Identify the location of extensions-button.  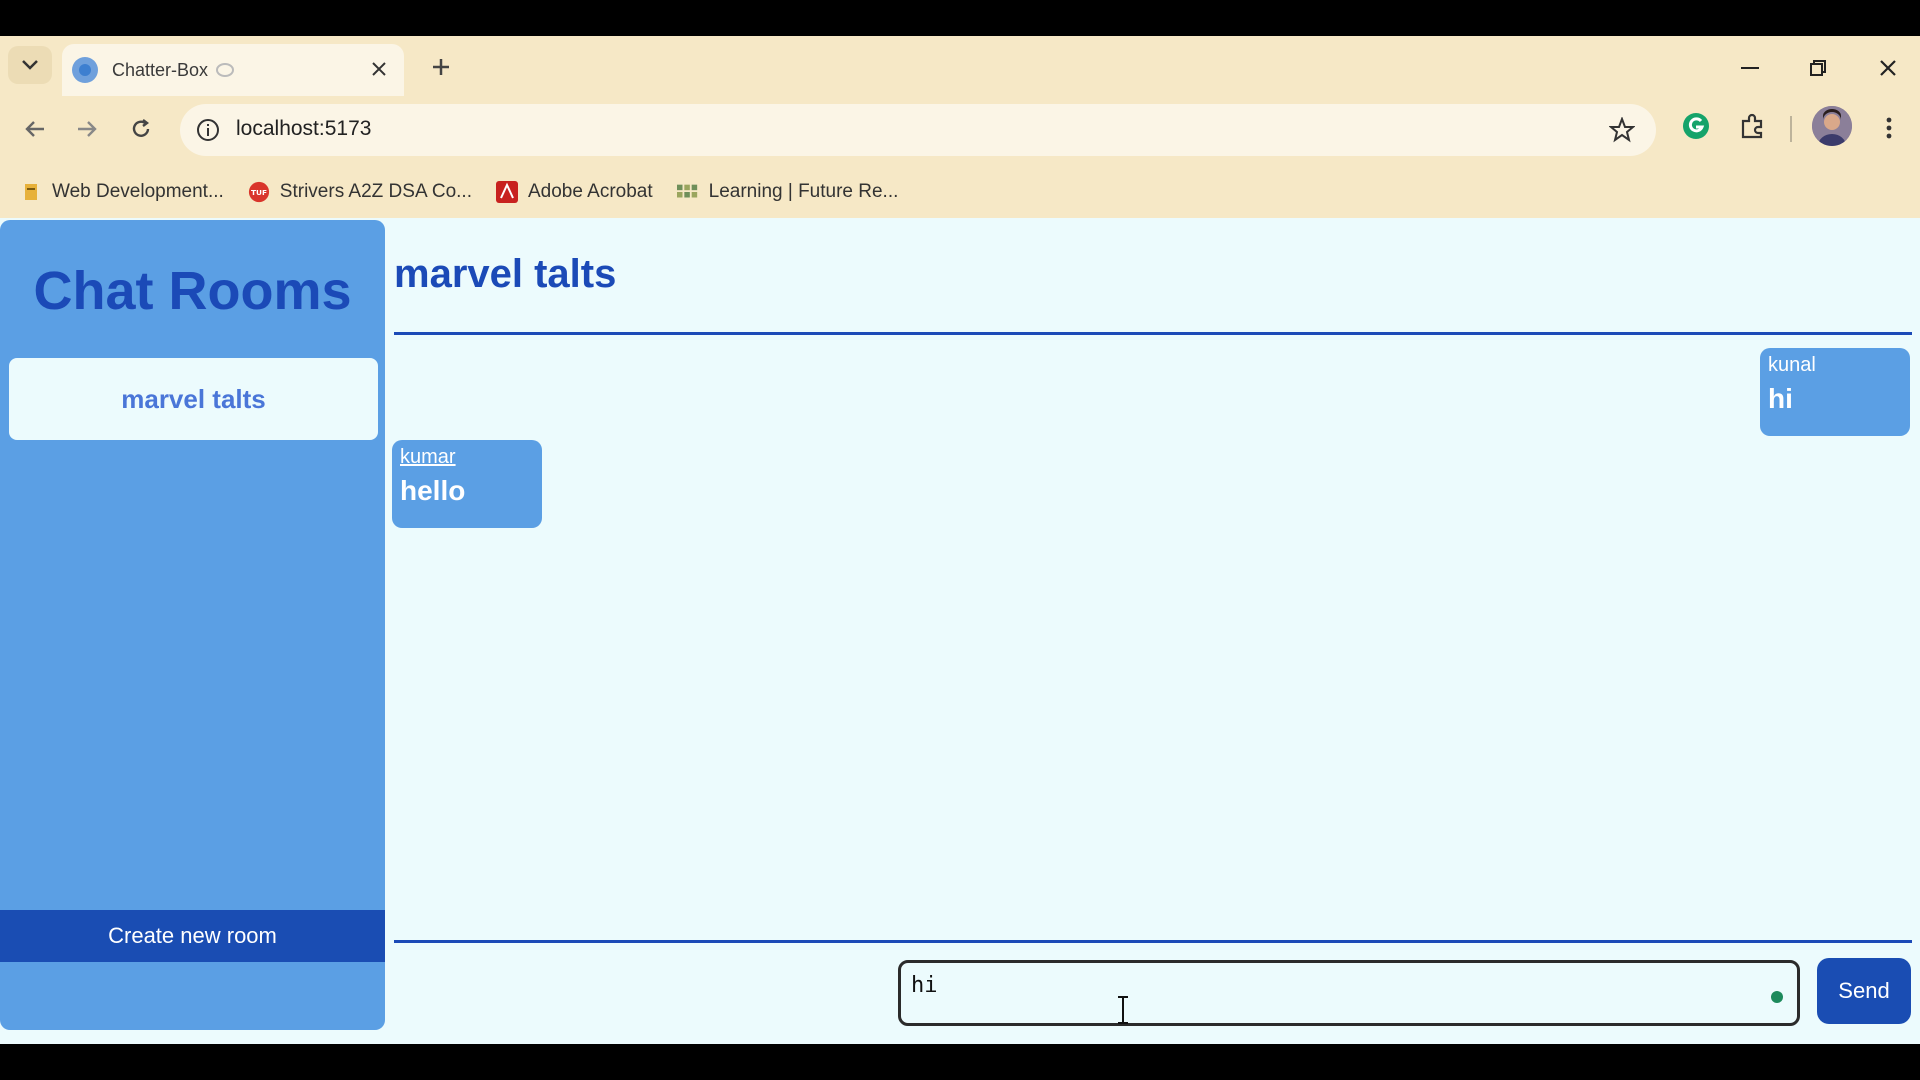
(1752, 126).